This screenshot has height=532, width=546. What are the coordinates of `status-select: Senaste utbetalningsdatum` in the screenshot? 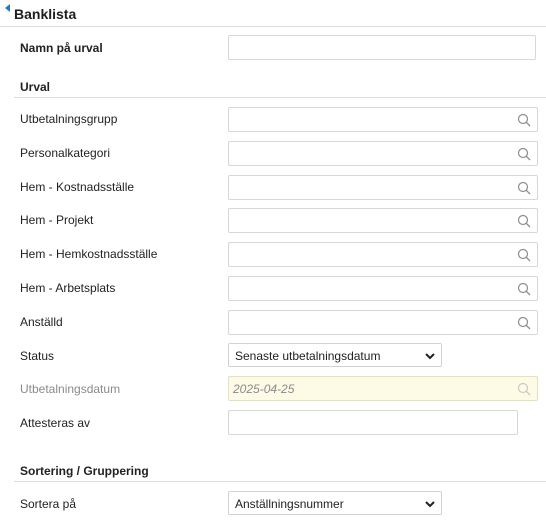 It's located at (335, 355).